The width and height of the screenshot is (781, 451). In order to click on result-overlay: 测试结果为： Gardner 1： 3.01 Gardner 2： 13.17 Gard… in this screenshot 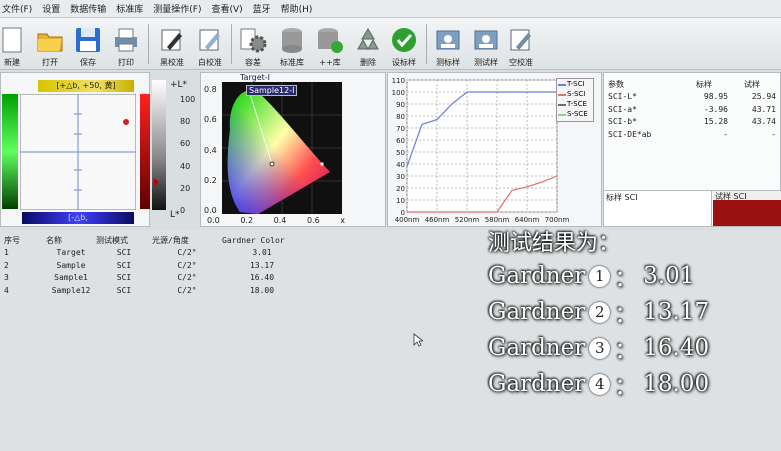, I will do `click(598, 313)`.